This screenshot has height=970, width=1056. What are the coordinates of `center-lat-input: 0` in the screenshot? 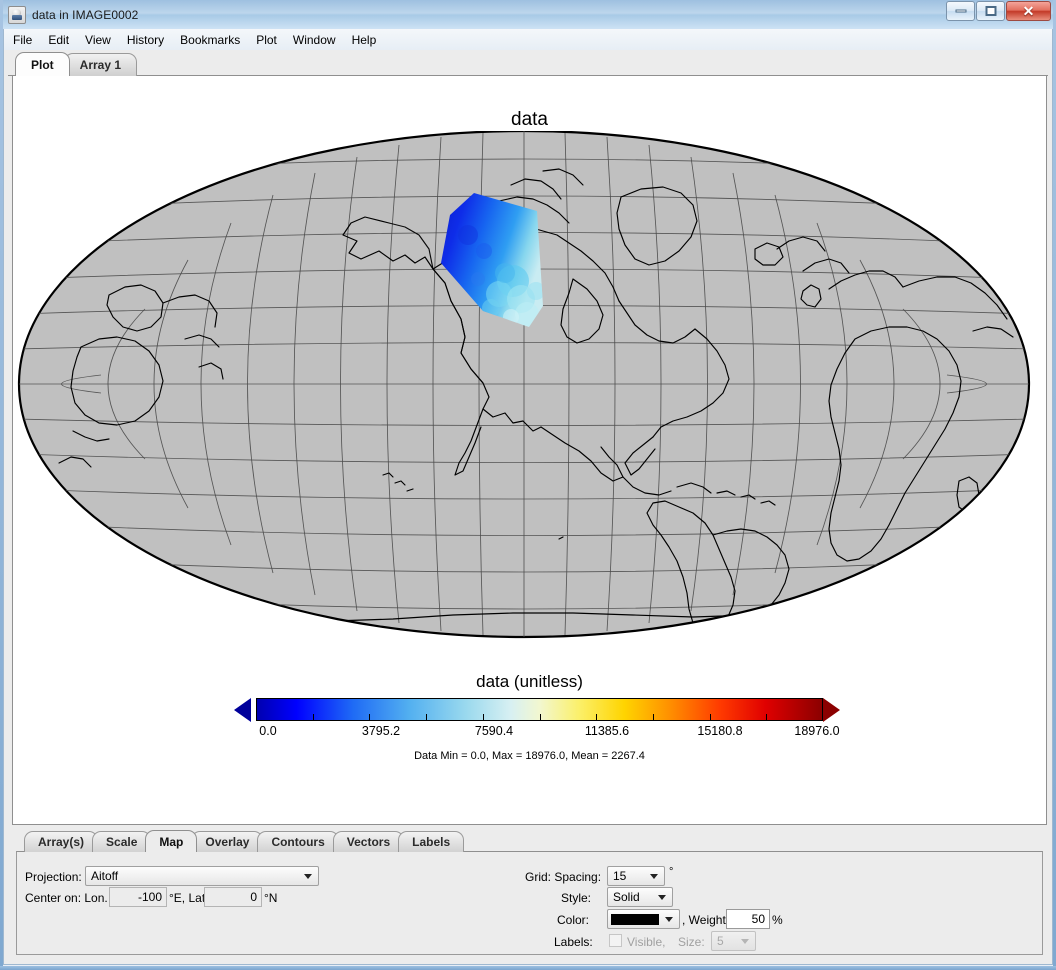 It's located at (233, 897).